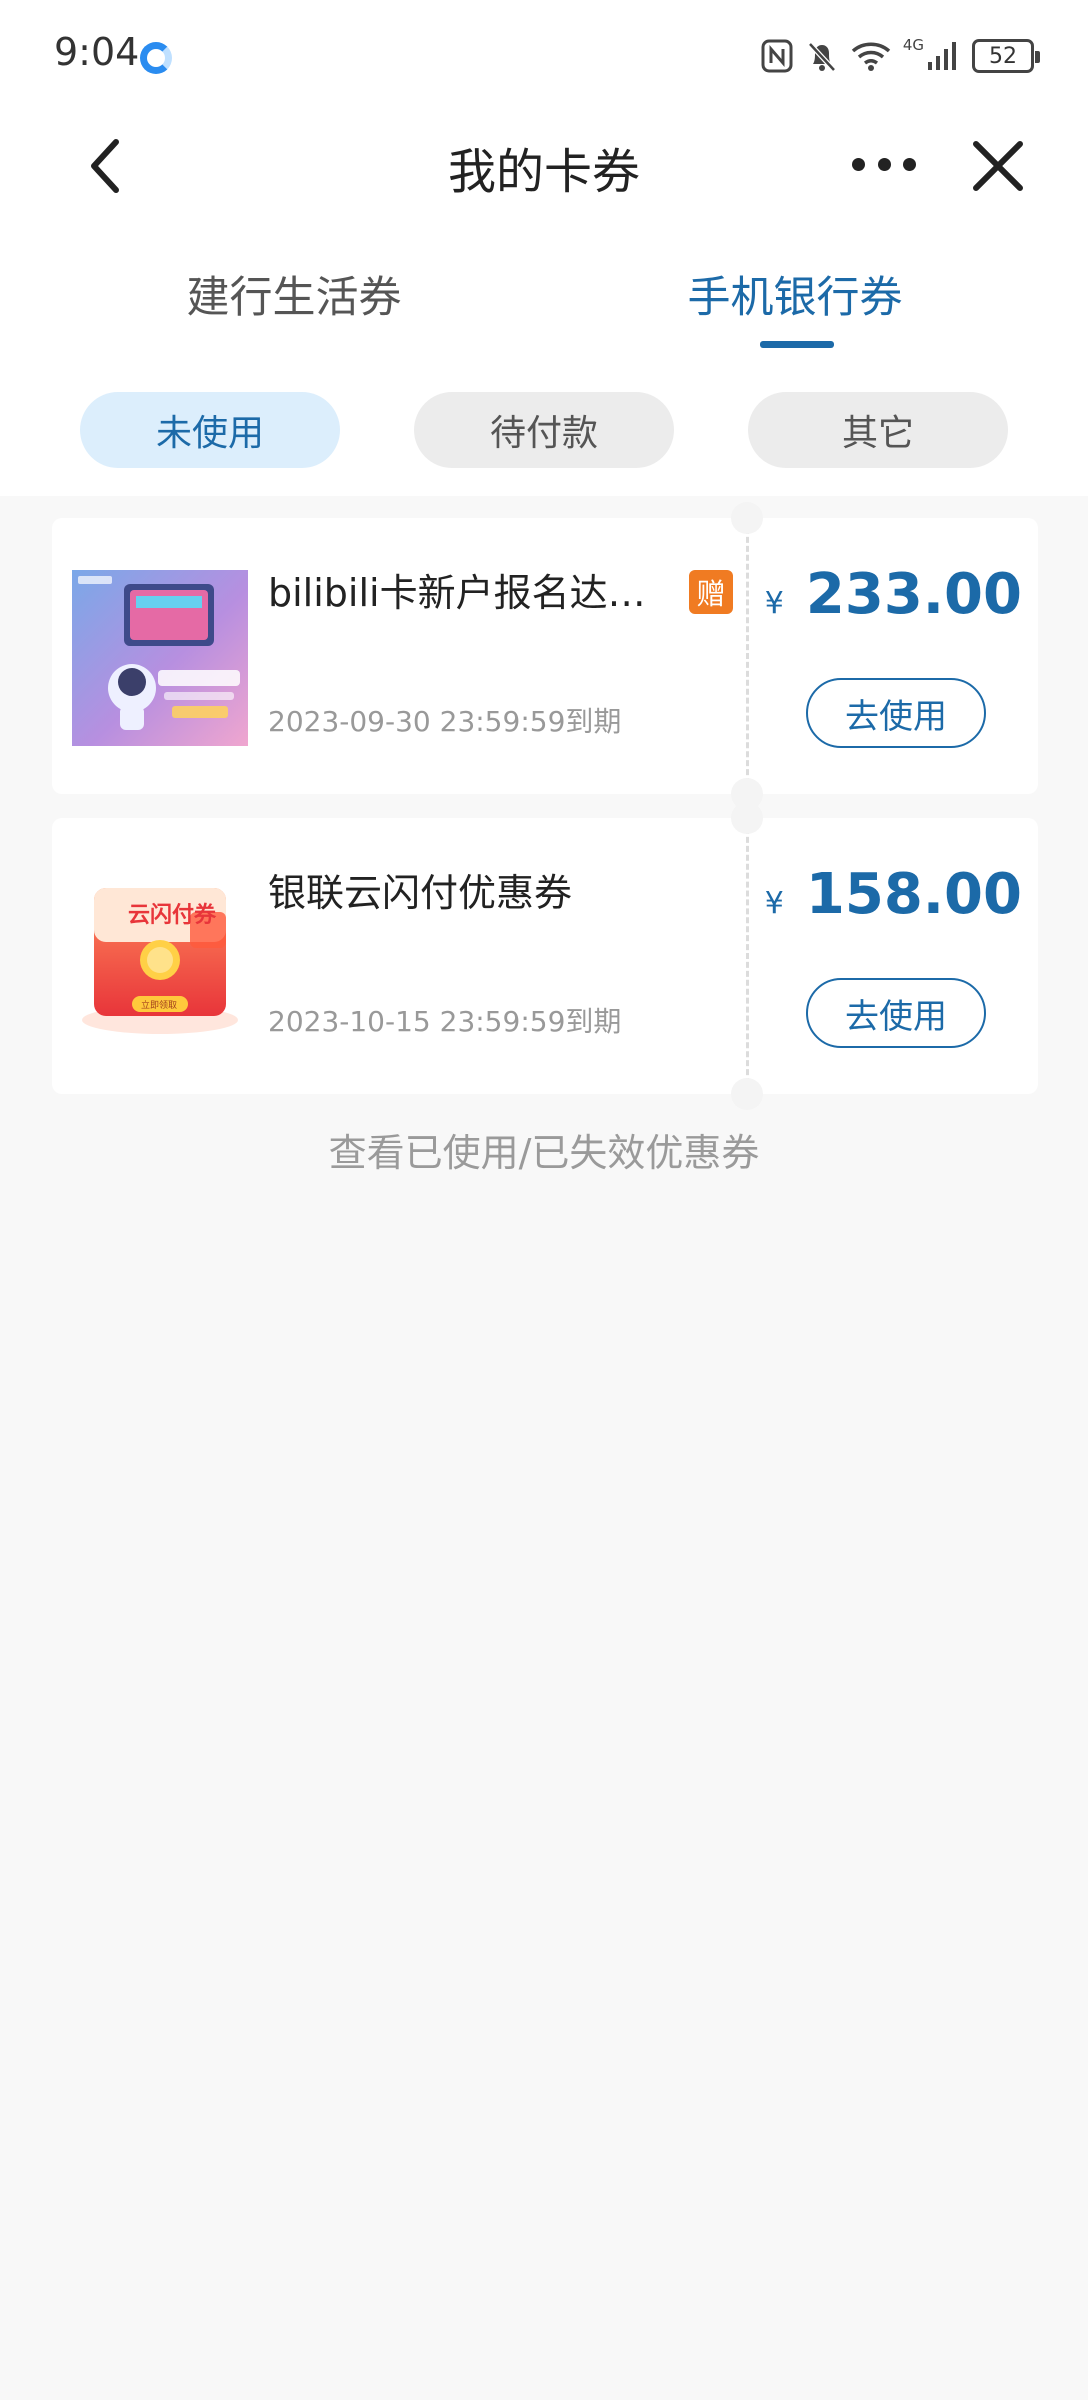 Image resolution: width=1088 pixels, height=2400 pixels. Describe the element at coordinates (913, 45) in the screenshot. I see `network-type: 4G` at that location.